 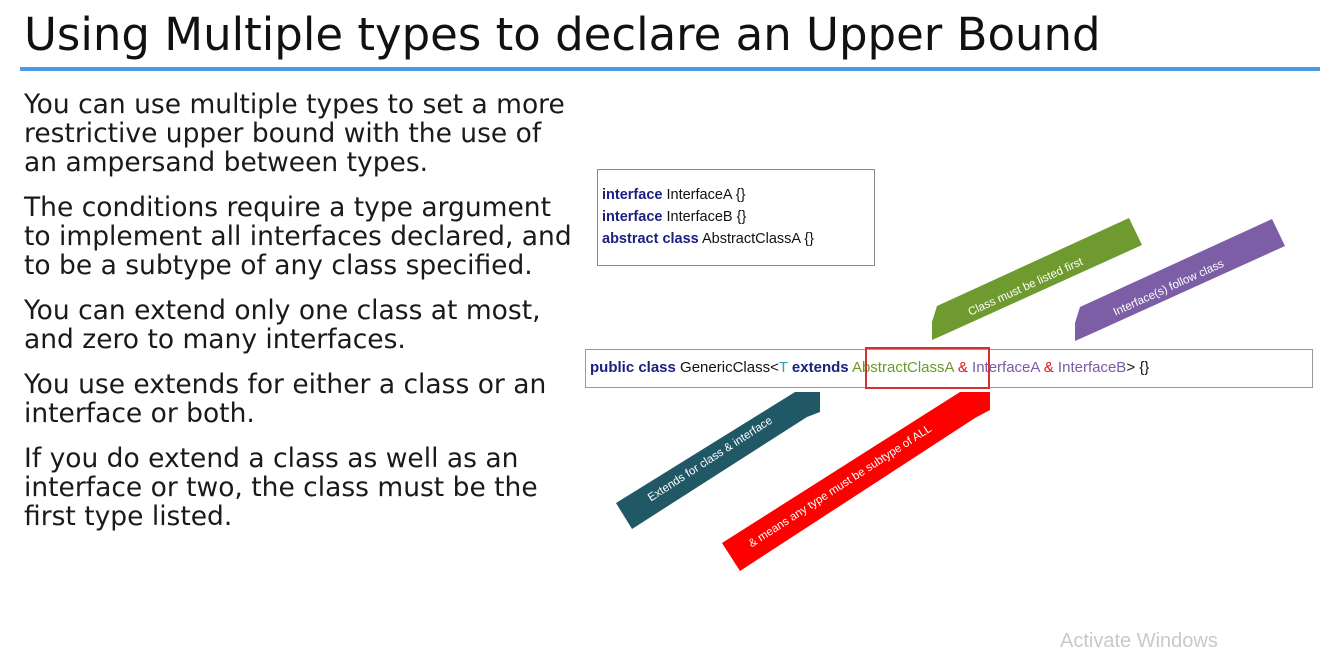 What do you see at coordinates (1139, 641) in the screenshot?
I see `activate-windows-watermark: Activate Windows` at bounding box center [1139, 641].